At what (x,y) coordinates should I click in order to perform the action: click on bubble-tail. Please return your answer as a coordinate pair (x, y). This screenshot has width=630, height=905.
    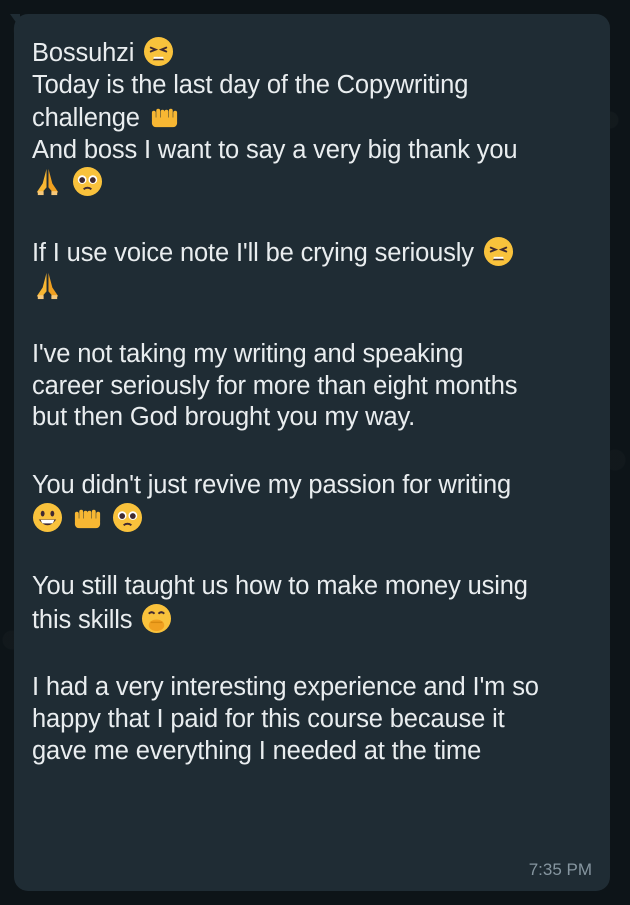
    Looking at the image, I should click on (15, 21).